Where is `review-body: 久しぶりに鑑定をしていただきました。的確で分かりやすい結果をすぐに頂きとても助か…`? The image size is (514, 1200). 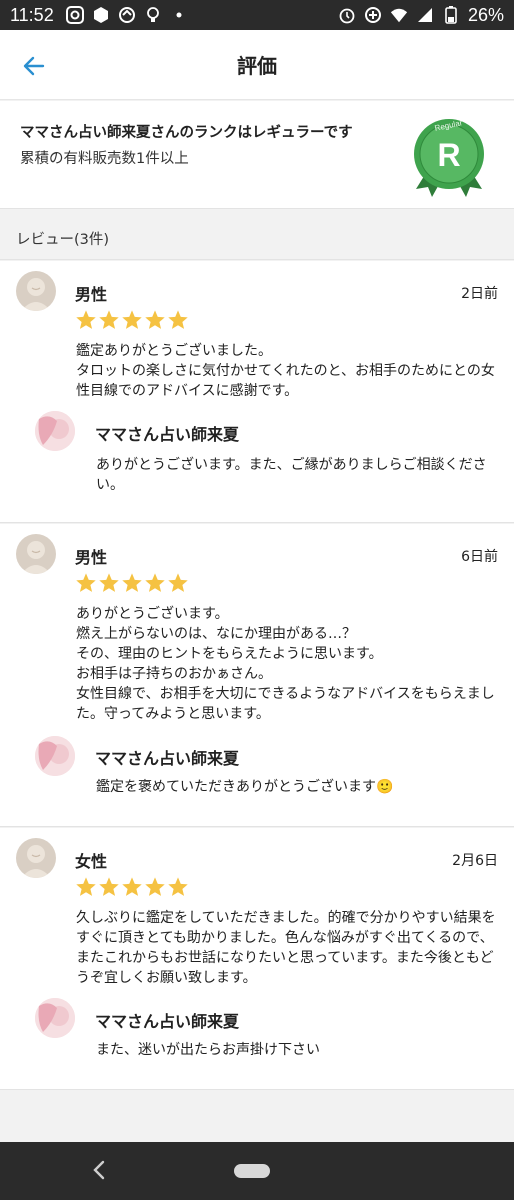 review-body: 久しぶりに鑑定をしていただきました。的確で分かりやすい結果をすぐに頂きとても助か… is located at coordinates (286, 948).